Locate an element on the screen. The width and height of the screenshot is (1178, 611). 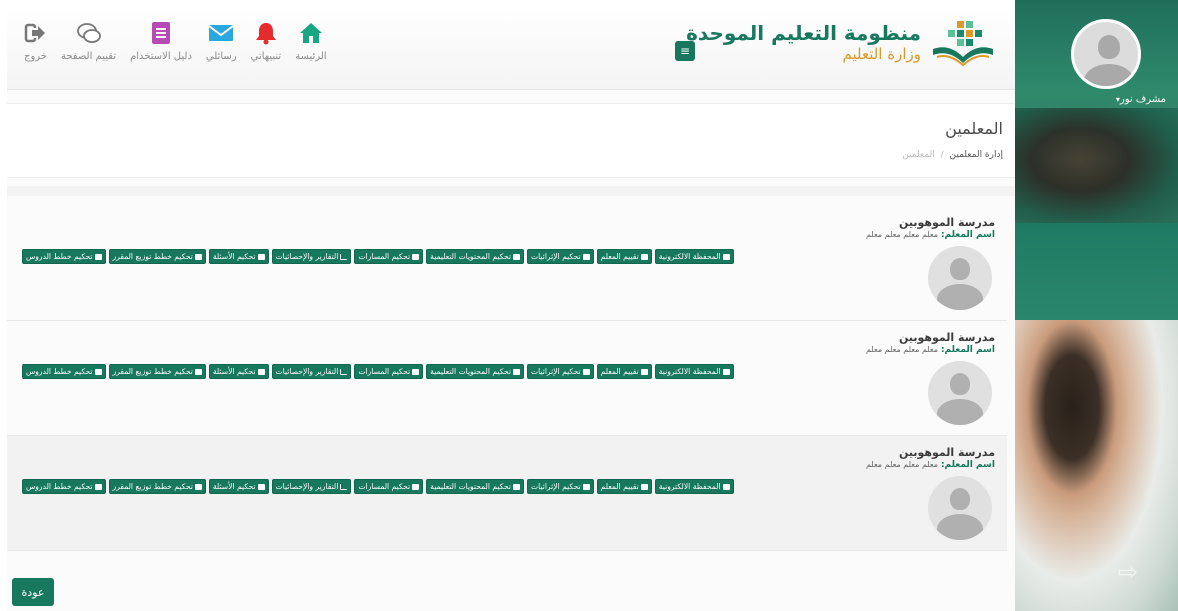
back-button: عودة is located at coordinates (33, 592).